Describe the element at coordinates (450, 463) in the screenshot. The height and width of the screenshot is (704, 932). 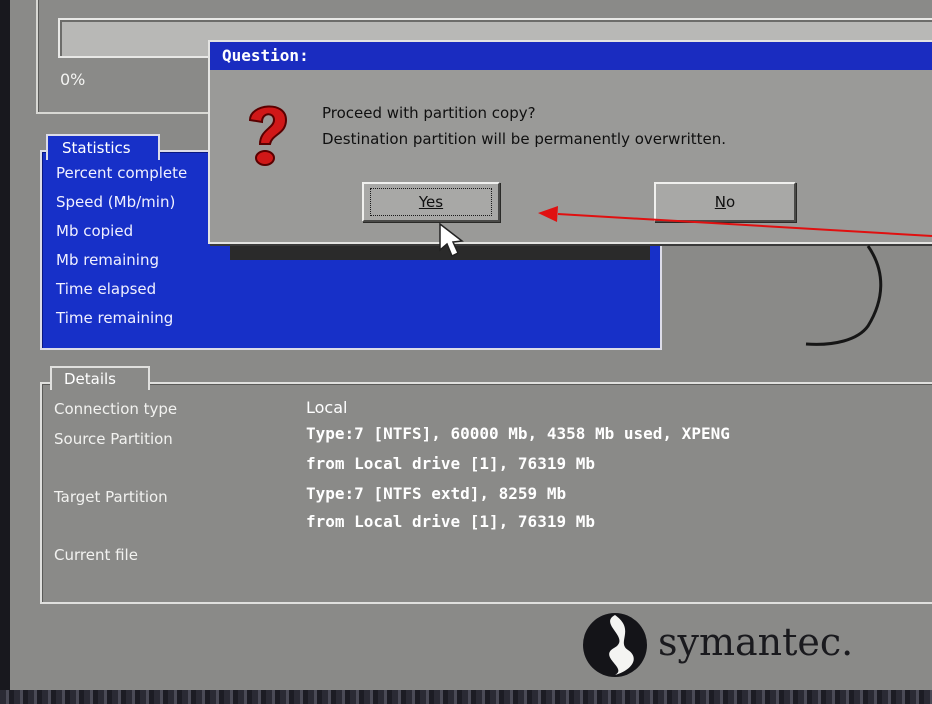
I see `source-partition-line2: from Local drive [1], 76319 Mb` at that location.